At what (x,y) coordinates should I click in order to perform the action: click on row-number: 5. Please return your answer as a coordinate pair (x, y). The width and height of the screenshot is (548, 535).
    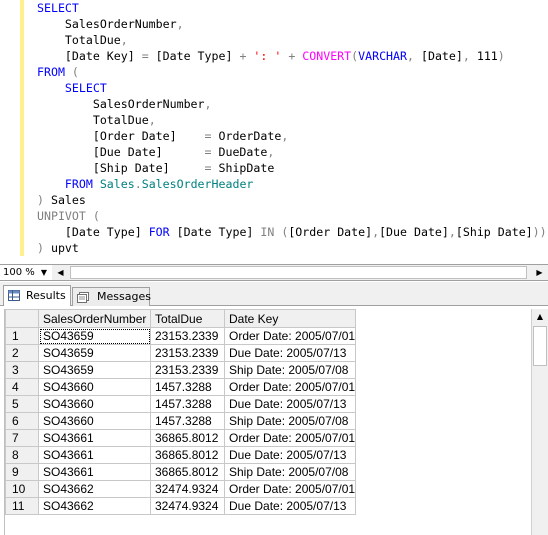
    Looking at the image, I should click on (22, 404).